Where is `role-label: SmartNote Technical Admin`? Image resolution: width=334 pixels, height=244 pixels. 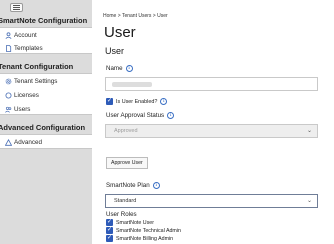
role-label: SmartNote Technical Admin is located at coordinates (148, 230).